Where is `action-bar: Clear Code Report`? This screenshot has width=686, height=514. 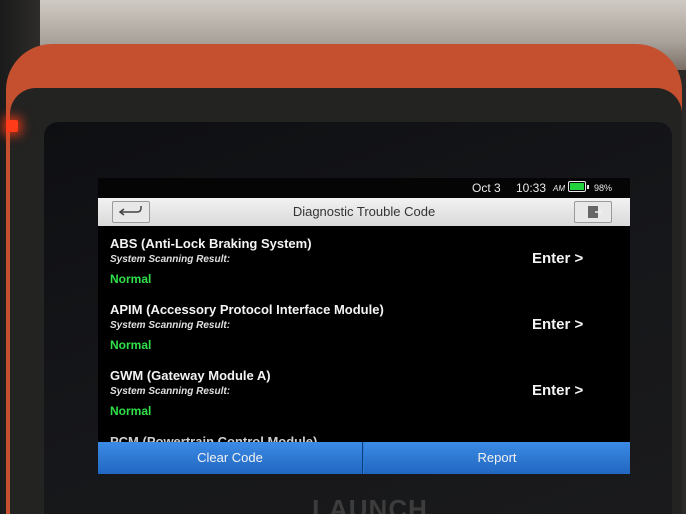
action-bar: Clear Code Report is located at coordinates (364, 458).